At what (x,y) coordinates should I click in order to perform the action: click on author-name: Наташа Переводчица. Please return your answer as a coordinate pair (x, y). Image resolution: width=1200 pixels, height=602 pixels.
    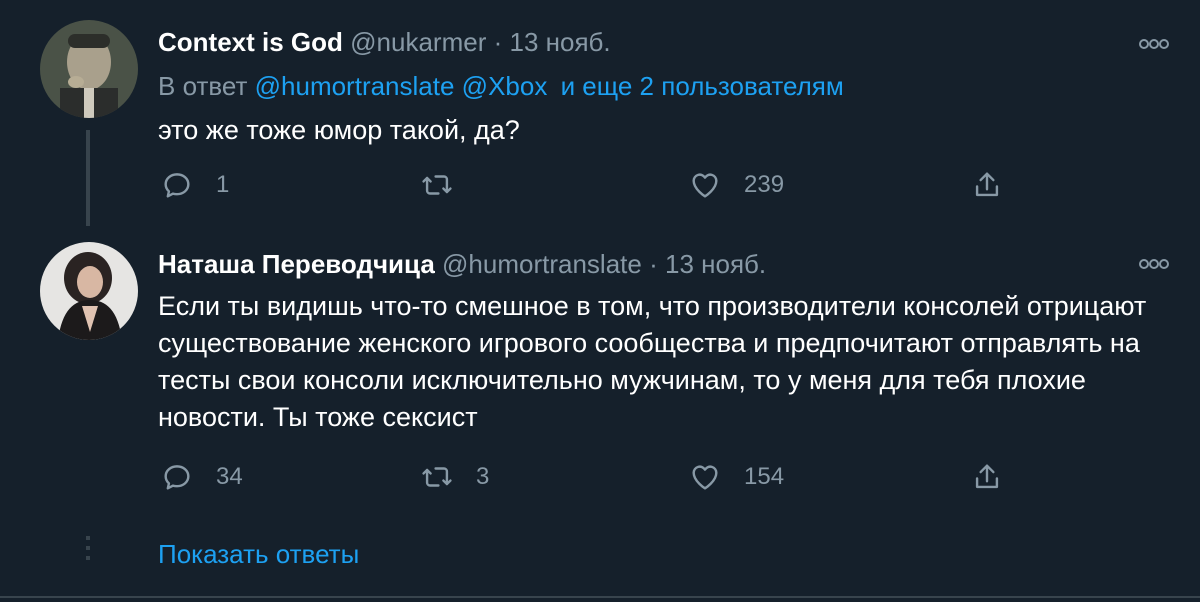
    Looking at the image, I should click on (296, 264).